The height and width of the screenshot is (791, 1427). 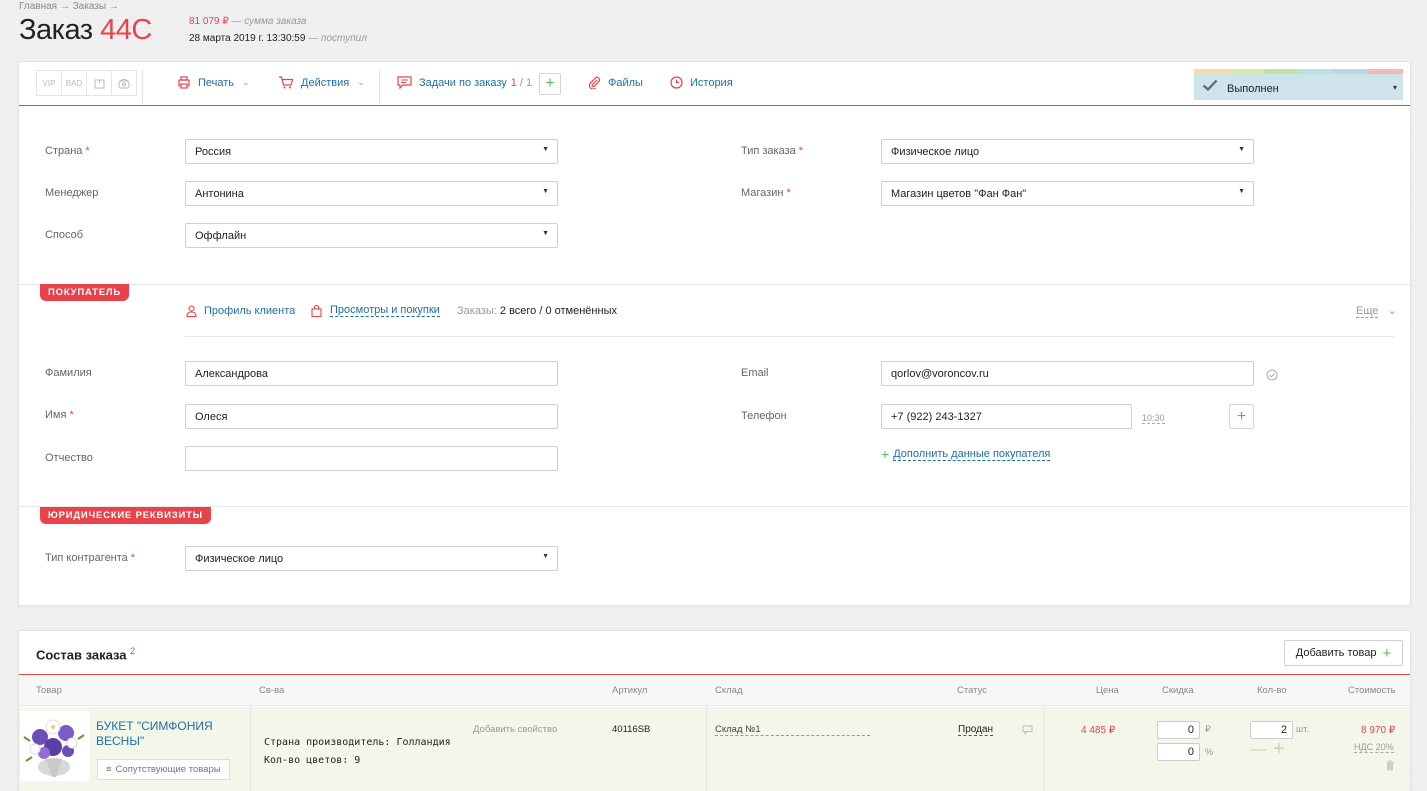 What do you see at coordinates (676, 82) in the screenshot?
I see `clock-icon` at bounding box center [676, 82].